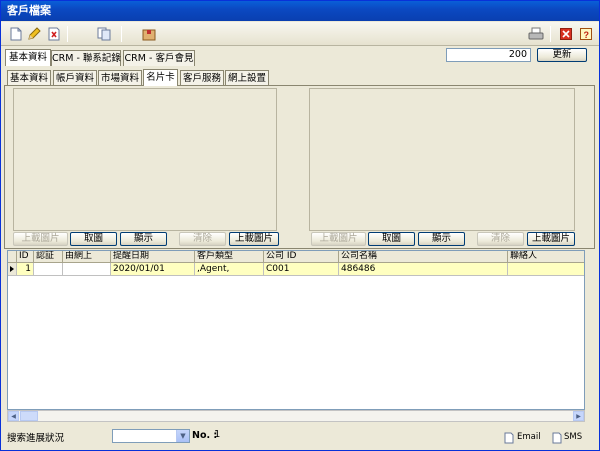 The width and height of the screenshot is (600, 451). Describe the element at coordinates (573, 437) in the screenshot. I see `sms-link: SMS` at that location.